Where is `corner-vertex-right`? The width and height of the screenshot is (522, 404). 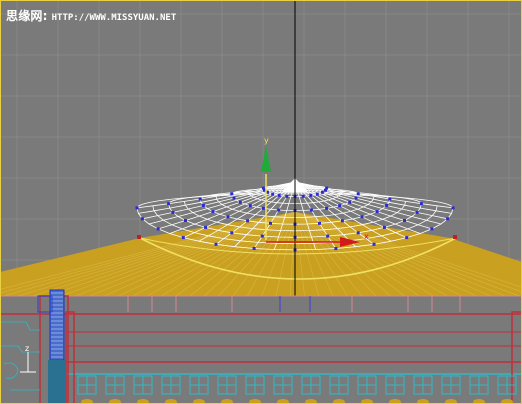
corner-vertex-right is located at coordinates (455, 237).